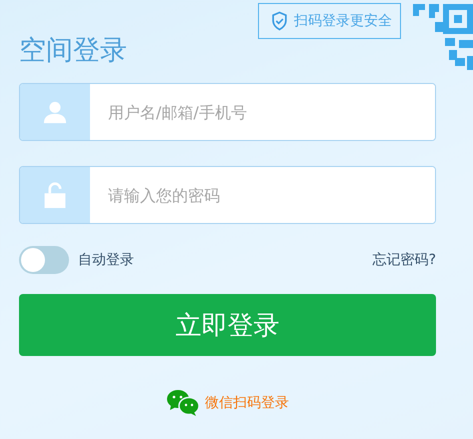 The image size is (473, 439). Describe the element at coordinates (227, 195) in the screenshot. I see `input-field: 请输入您的密码` at that location.